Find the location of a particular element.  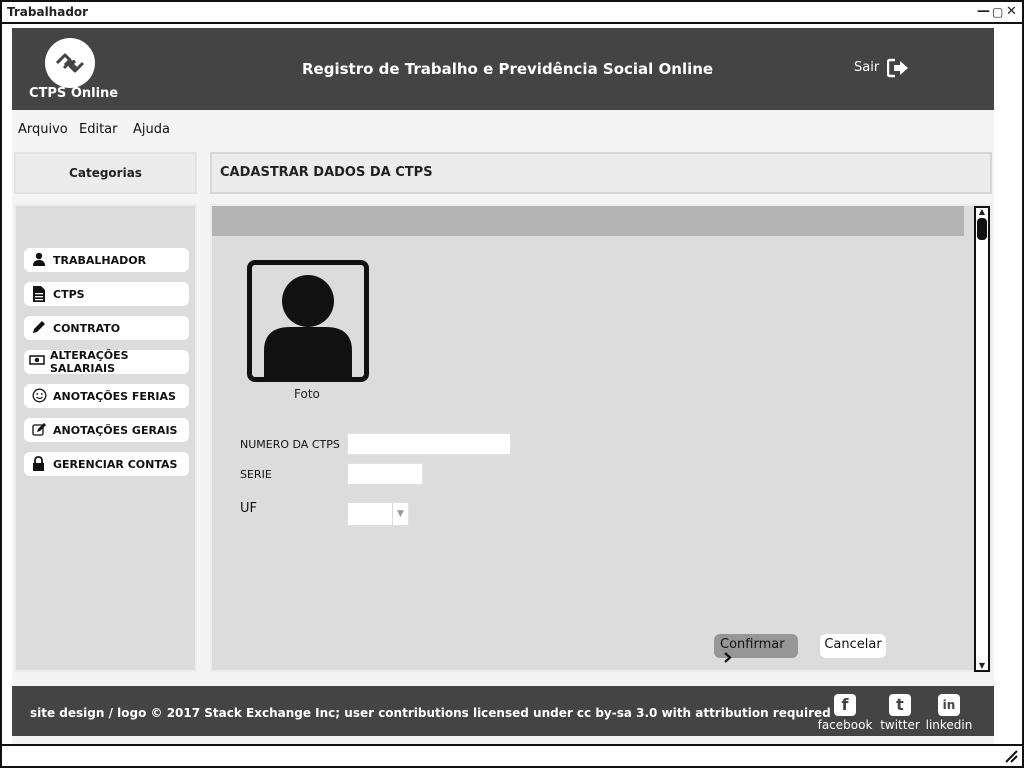

logo is located at coordinates (70, 63).